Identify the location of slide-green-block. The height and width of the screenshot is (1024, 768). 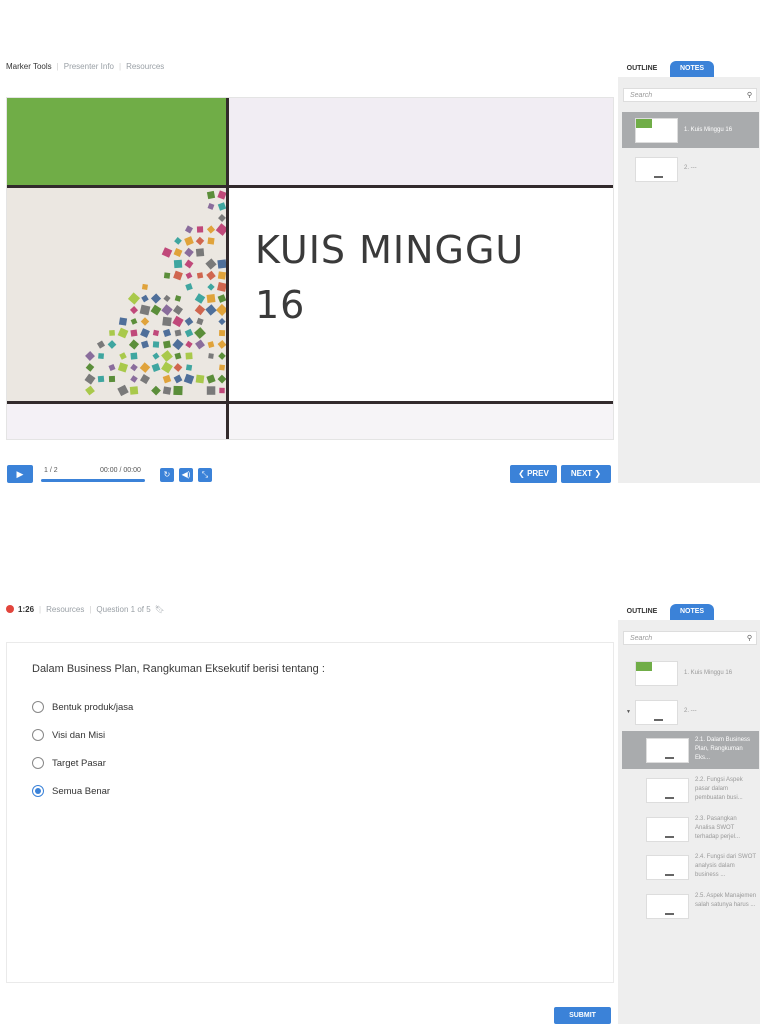
(117, 142).